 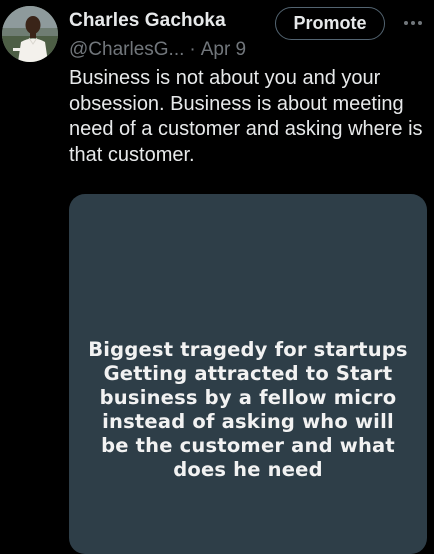 What do you see at coordinates (223, 49) in the screenshot?
I see `tweet-date: Apr 9` at bounding box center [223, 49].